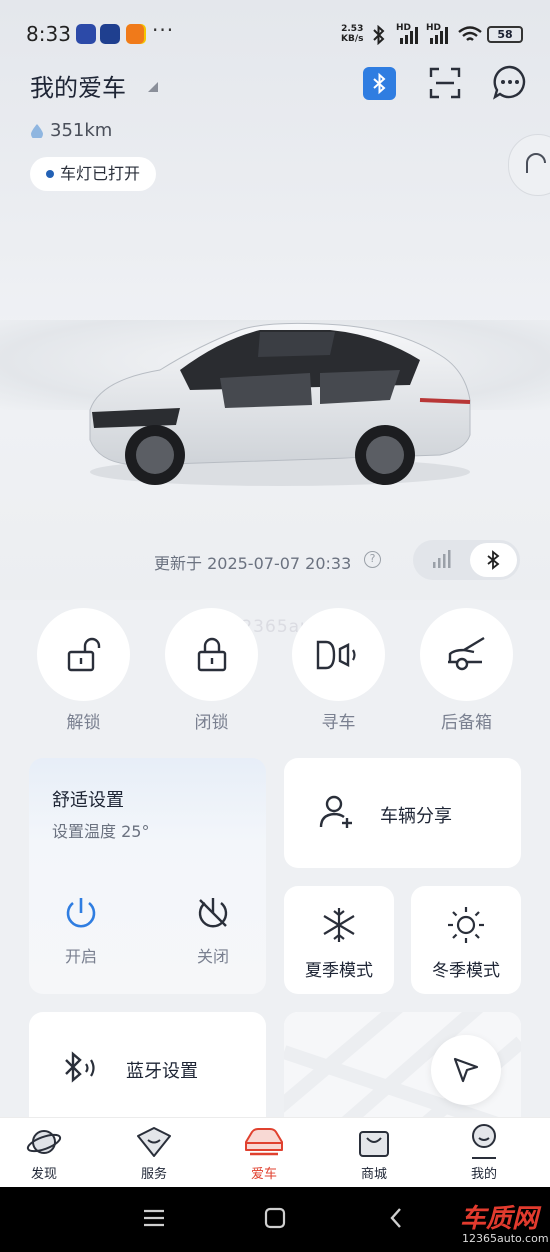  Describe the element at coordinates (44, 1142) in the screenshot. I see `planet-icon` at that location.